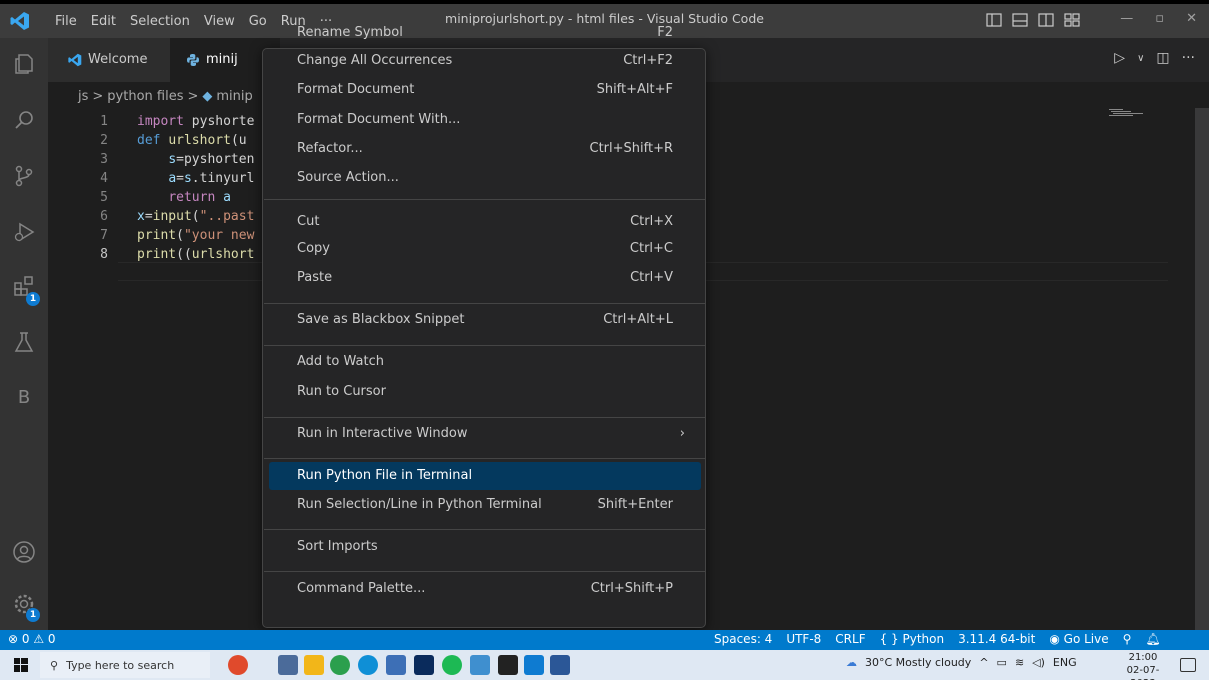 The width and height of the screenshot is (1209, 680). What do you see at coordinates (32, 639) in the screenshot?
I see `problems-status: ⊗ 0 ⚠ 0` at bounding box center [32, 639].